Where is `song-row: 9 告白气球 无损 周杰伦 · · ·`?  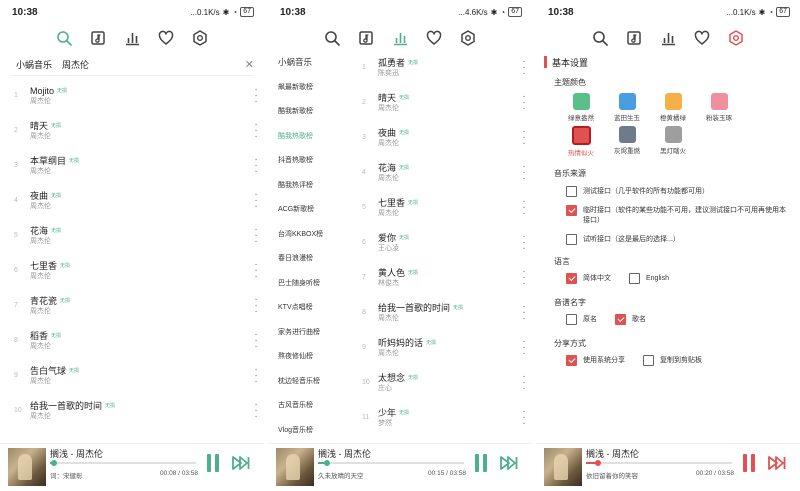 song-row: 9 告白气球 无损 周杰伦 · · · is located at coordinates (132, 375).